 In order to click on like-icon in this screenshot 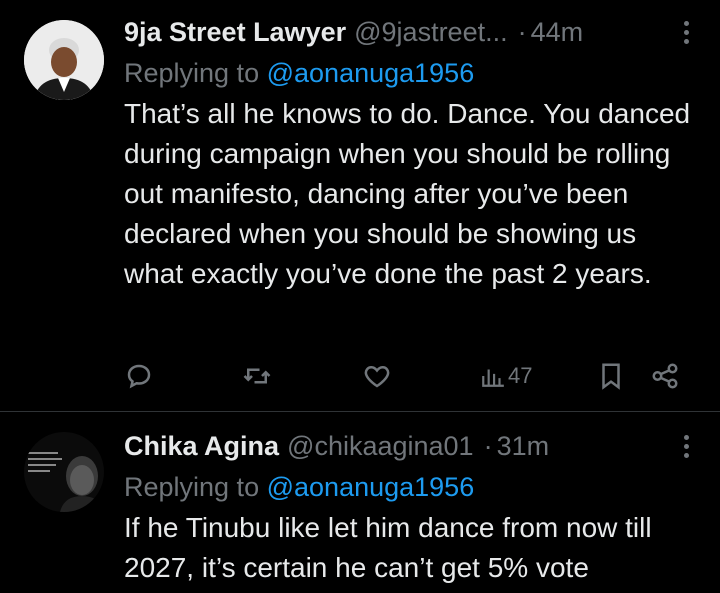, I will do `click(377, 376)`.